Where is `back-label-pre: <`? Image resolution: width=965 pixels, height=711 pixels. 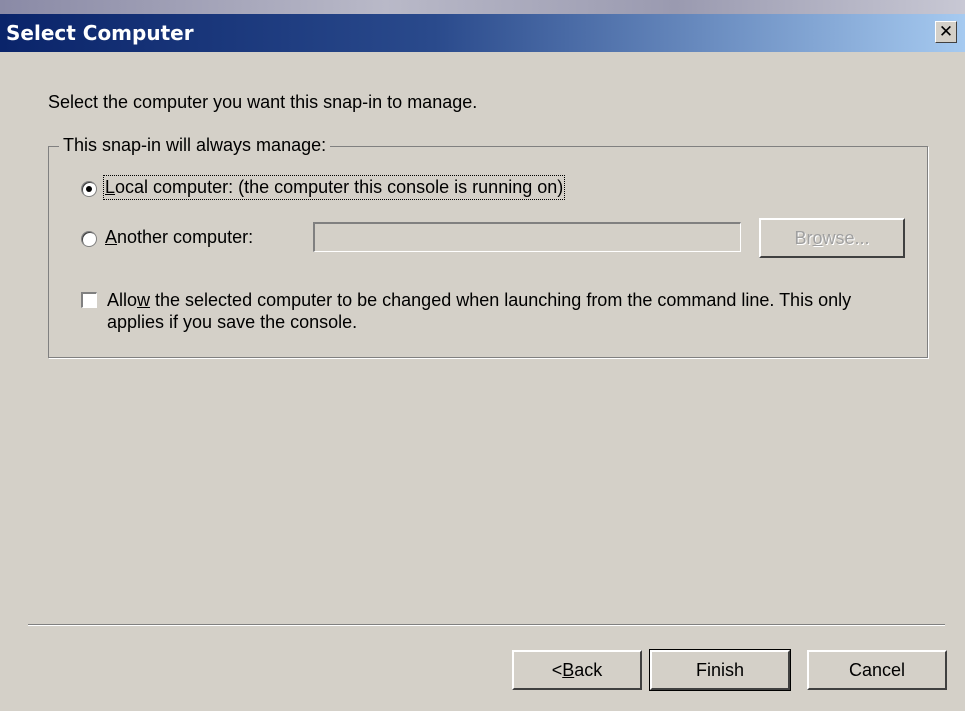
back-label-pre: < is located at coordinates (557, 669).